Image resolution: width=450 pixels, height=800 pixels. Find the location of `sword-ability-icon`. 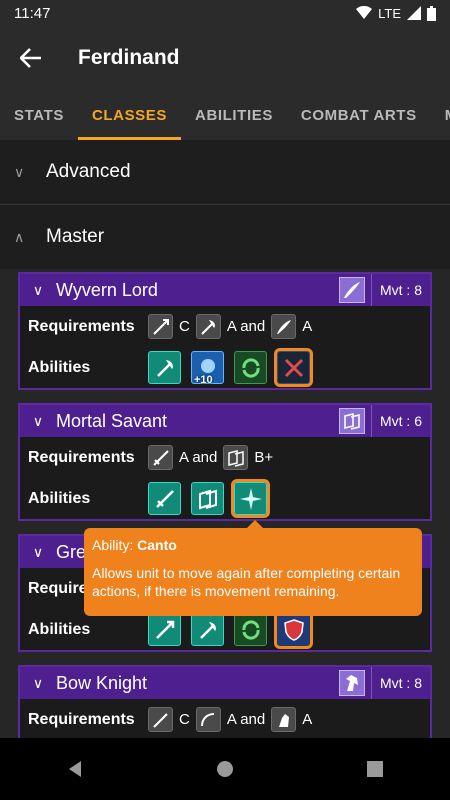

sword-ability-icon is located at coordinates (164, 498).